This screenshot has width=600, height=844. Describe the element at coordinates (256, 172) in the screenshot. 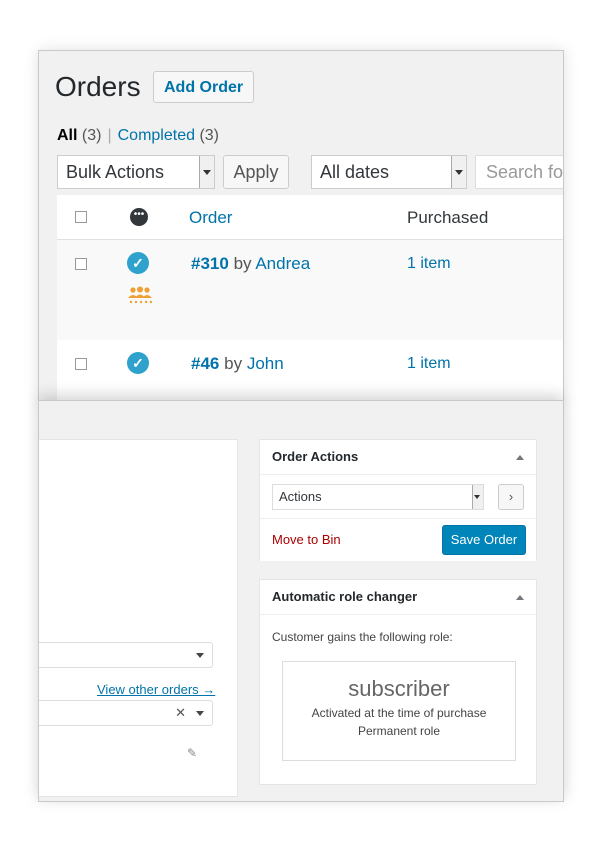

I see `apply-button: Apply` at that location.